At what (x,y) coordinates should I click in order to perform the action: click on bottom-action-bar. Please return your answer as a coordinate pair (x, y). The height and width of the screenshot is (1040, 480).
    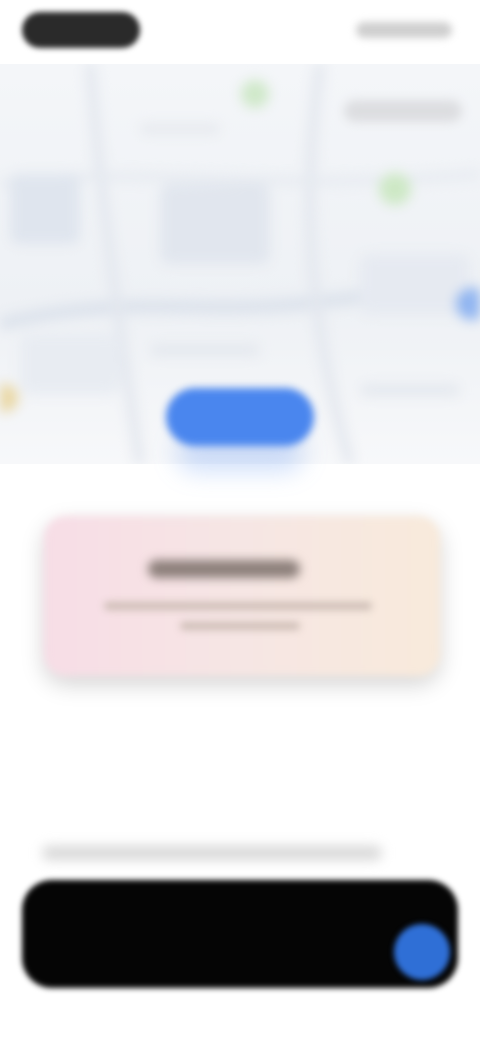
    Looking at the image, I should click on (240, 934).